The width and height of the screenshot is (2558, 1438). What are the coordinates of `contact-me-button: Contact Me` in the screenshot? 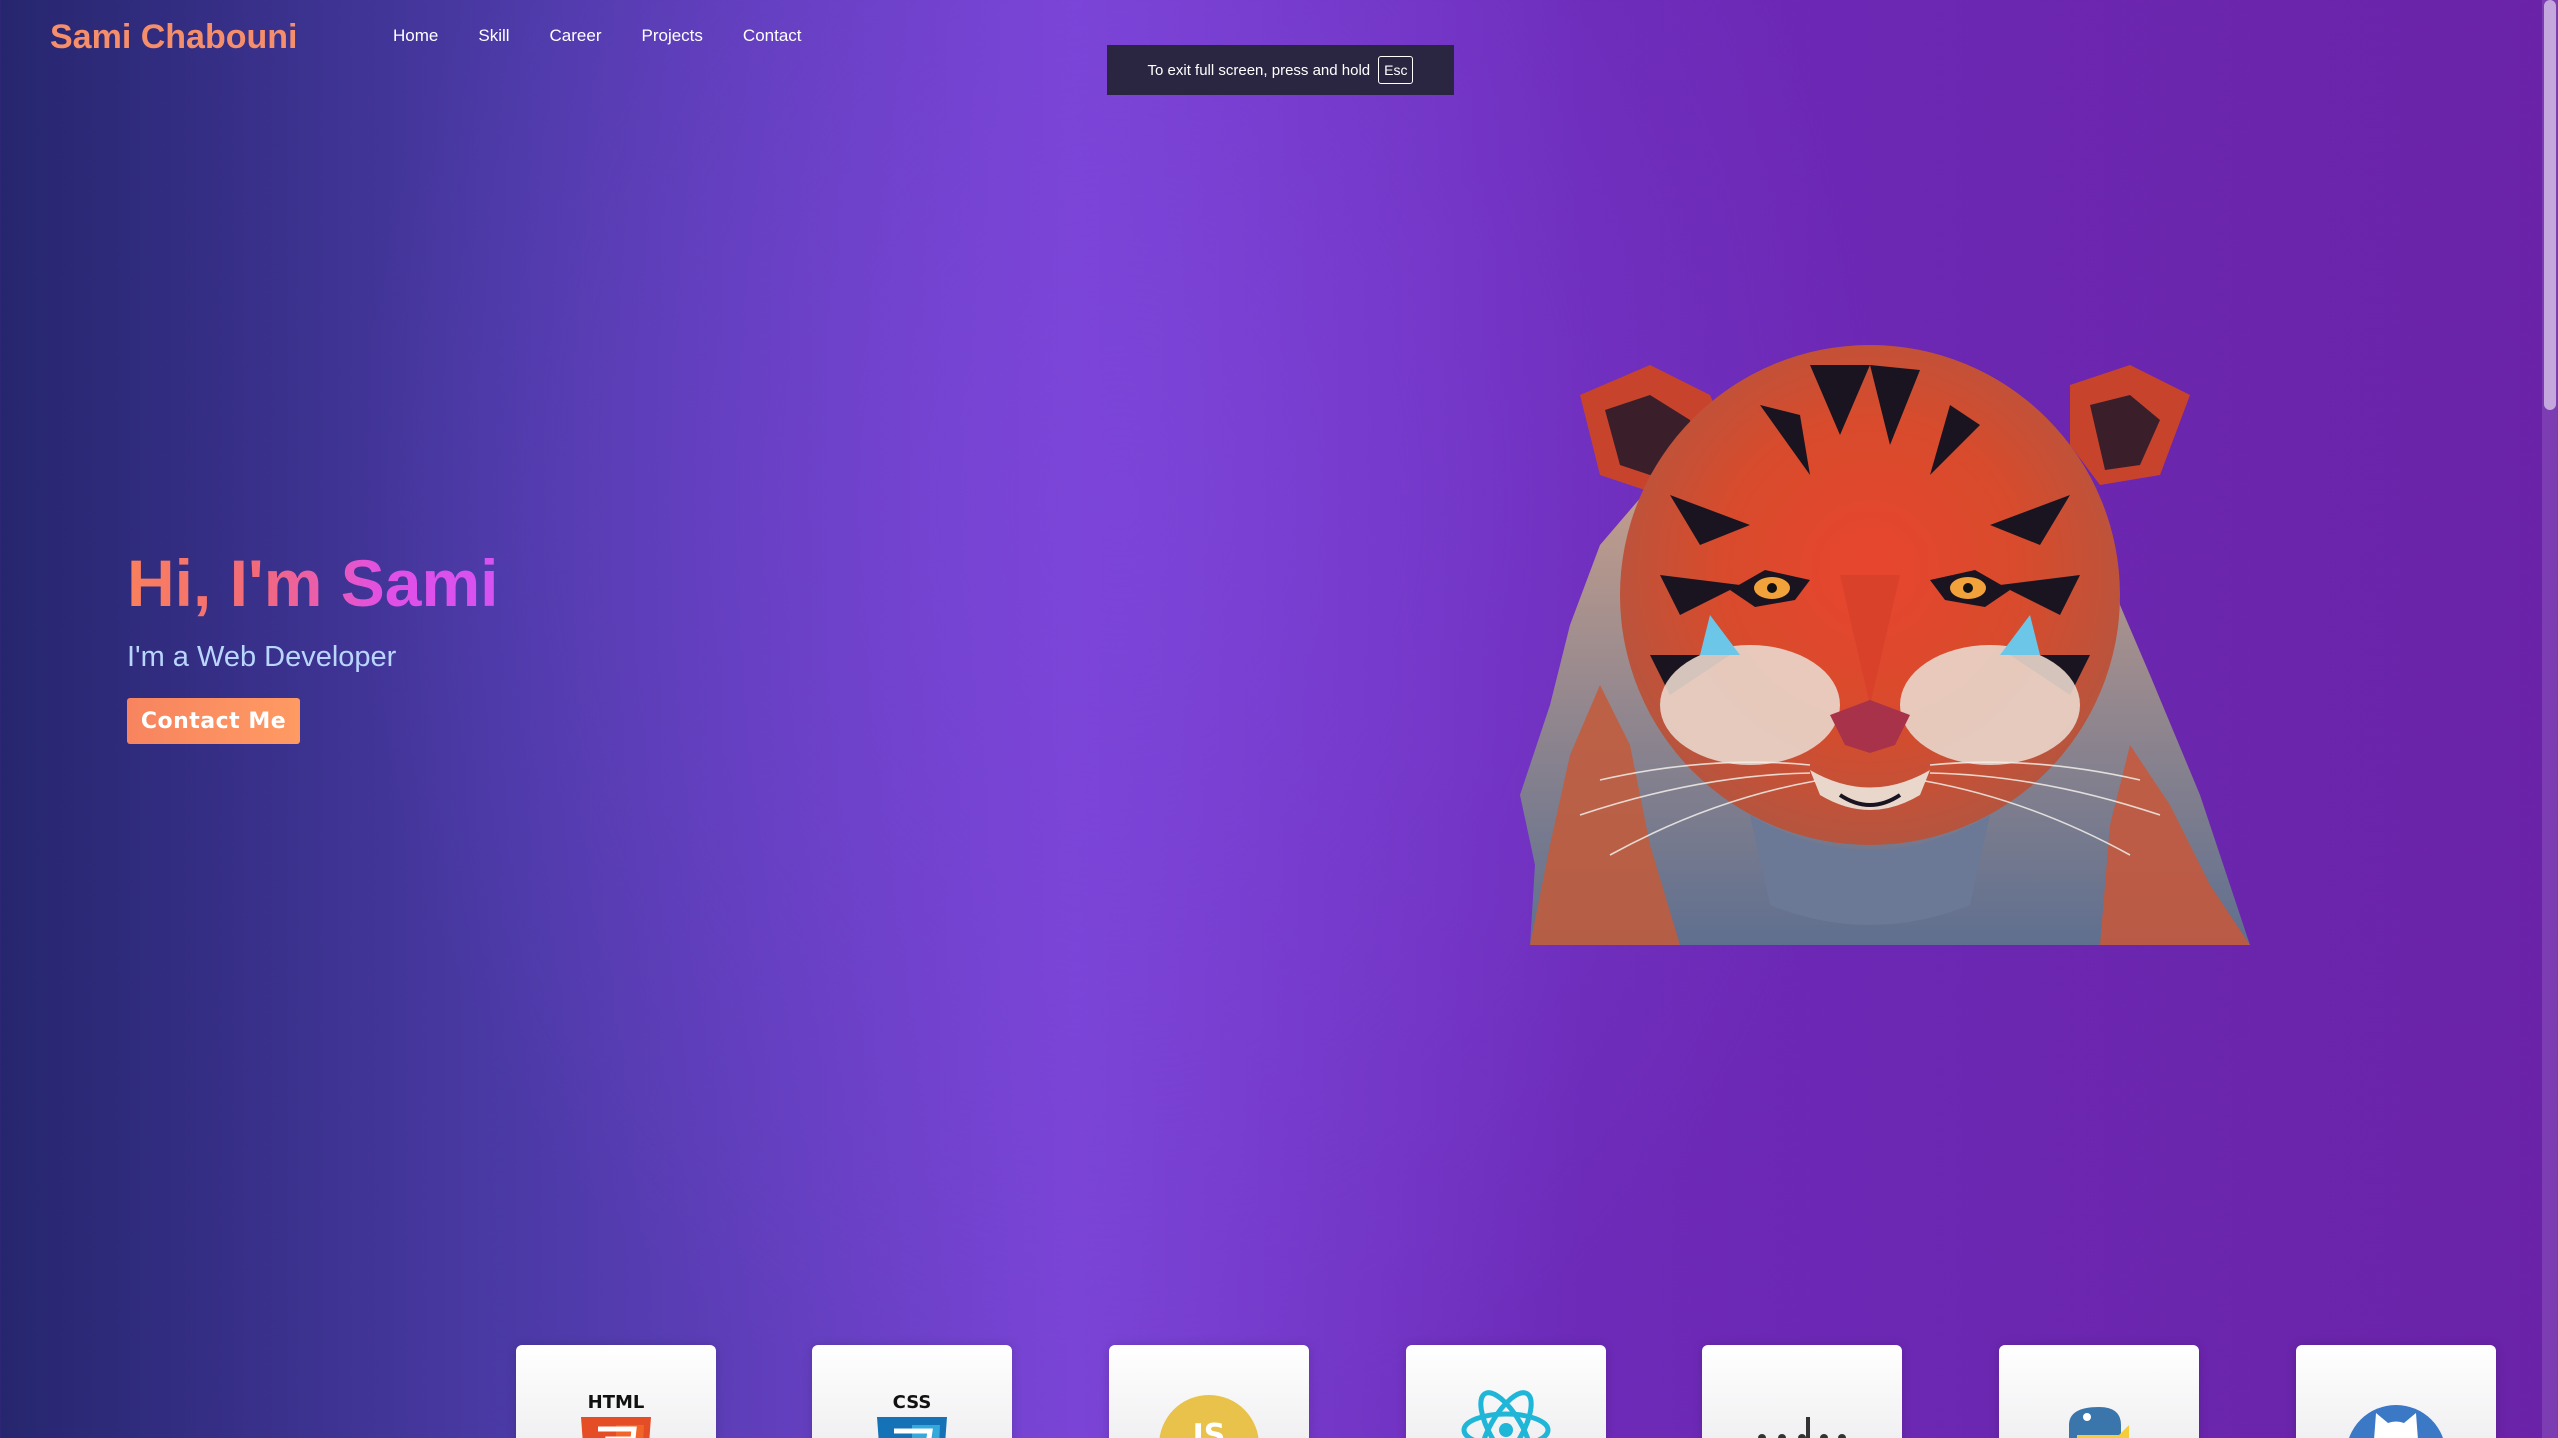 It's located at (213, 721).